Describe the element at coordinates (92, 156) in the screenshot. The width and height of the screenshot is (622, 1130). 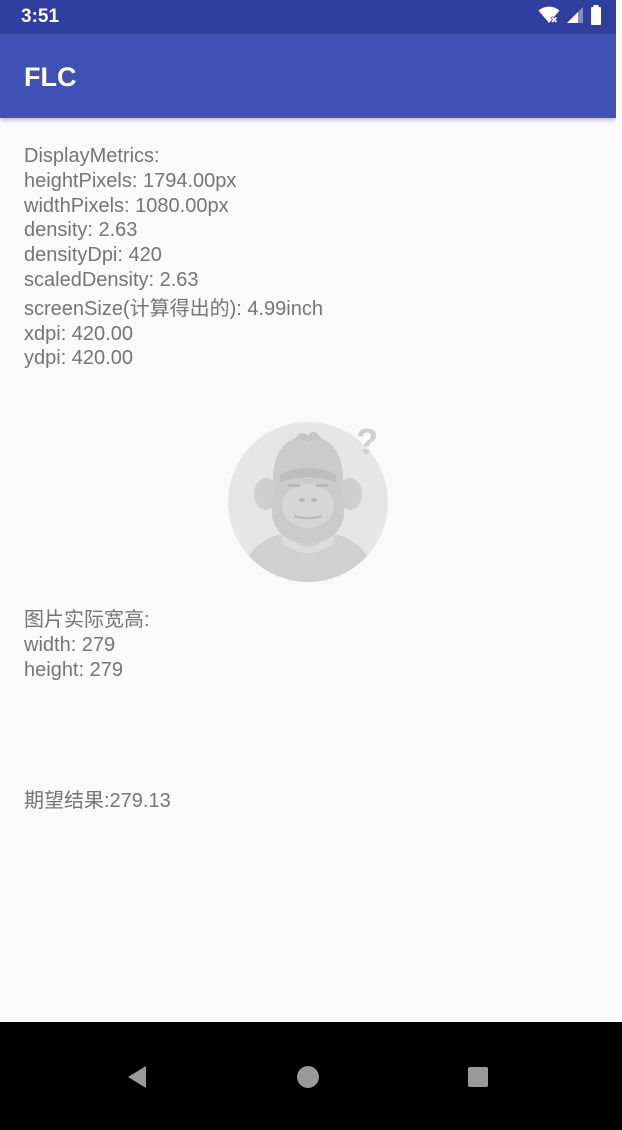
I see `metrics-header: DisplayMetrics:` at that location.